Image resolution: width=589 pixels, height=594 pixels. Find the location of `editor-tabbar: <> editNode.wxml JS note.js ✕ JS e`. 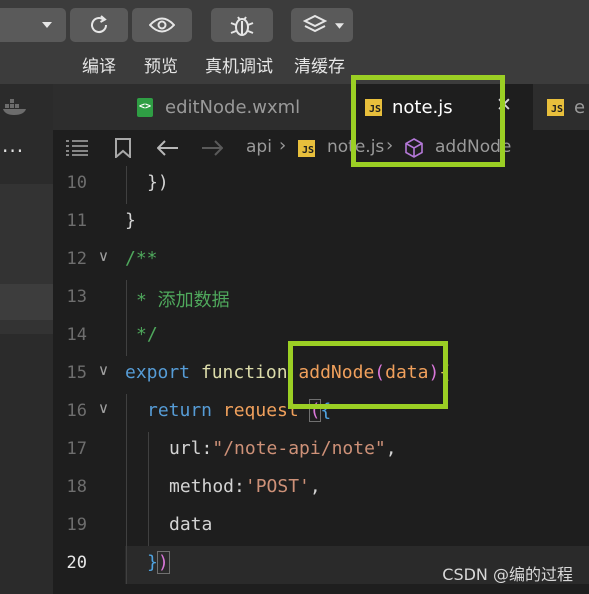

editor-tabbar: <> editNode.wxml JS note.js ✕ JS e is located at coordinates (321, 107).